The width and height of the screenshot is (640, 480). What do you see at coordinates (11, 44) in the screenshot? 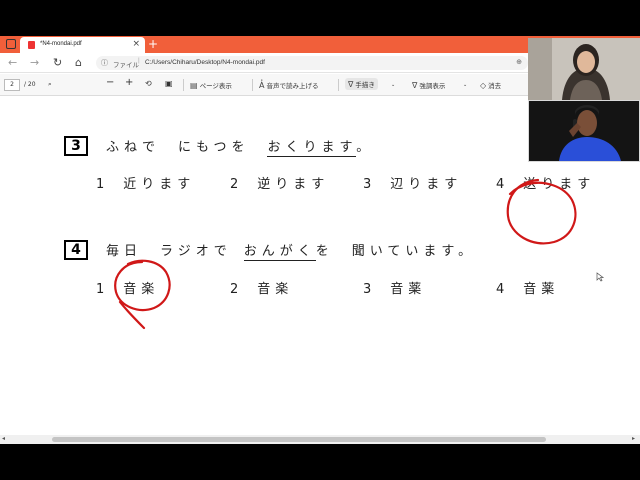
I see `tab-actions-icon` at bounding box center [11, 44].